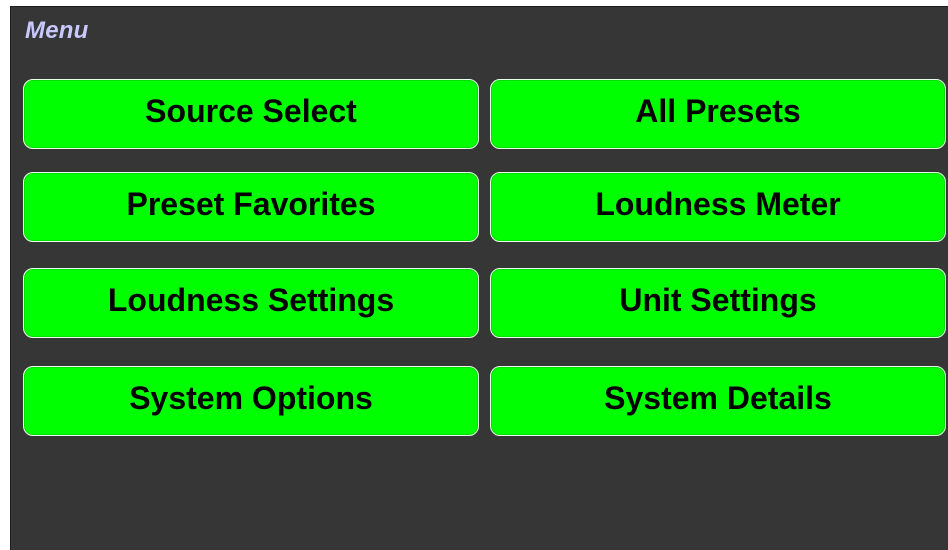 Image resolution: width=948 pixels, height=550 pixels. Describe the element at coordinates (57, 30) in the screenshot. I see `page-title: Menu` at that location.